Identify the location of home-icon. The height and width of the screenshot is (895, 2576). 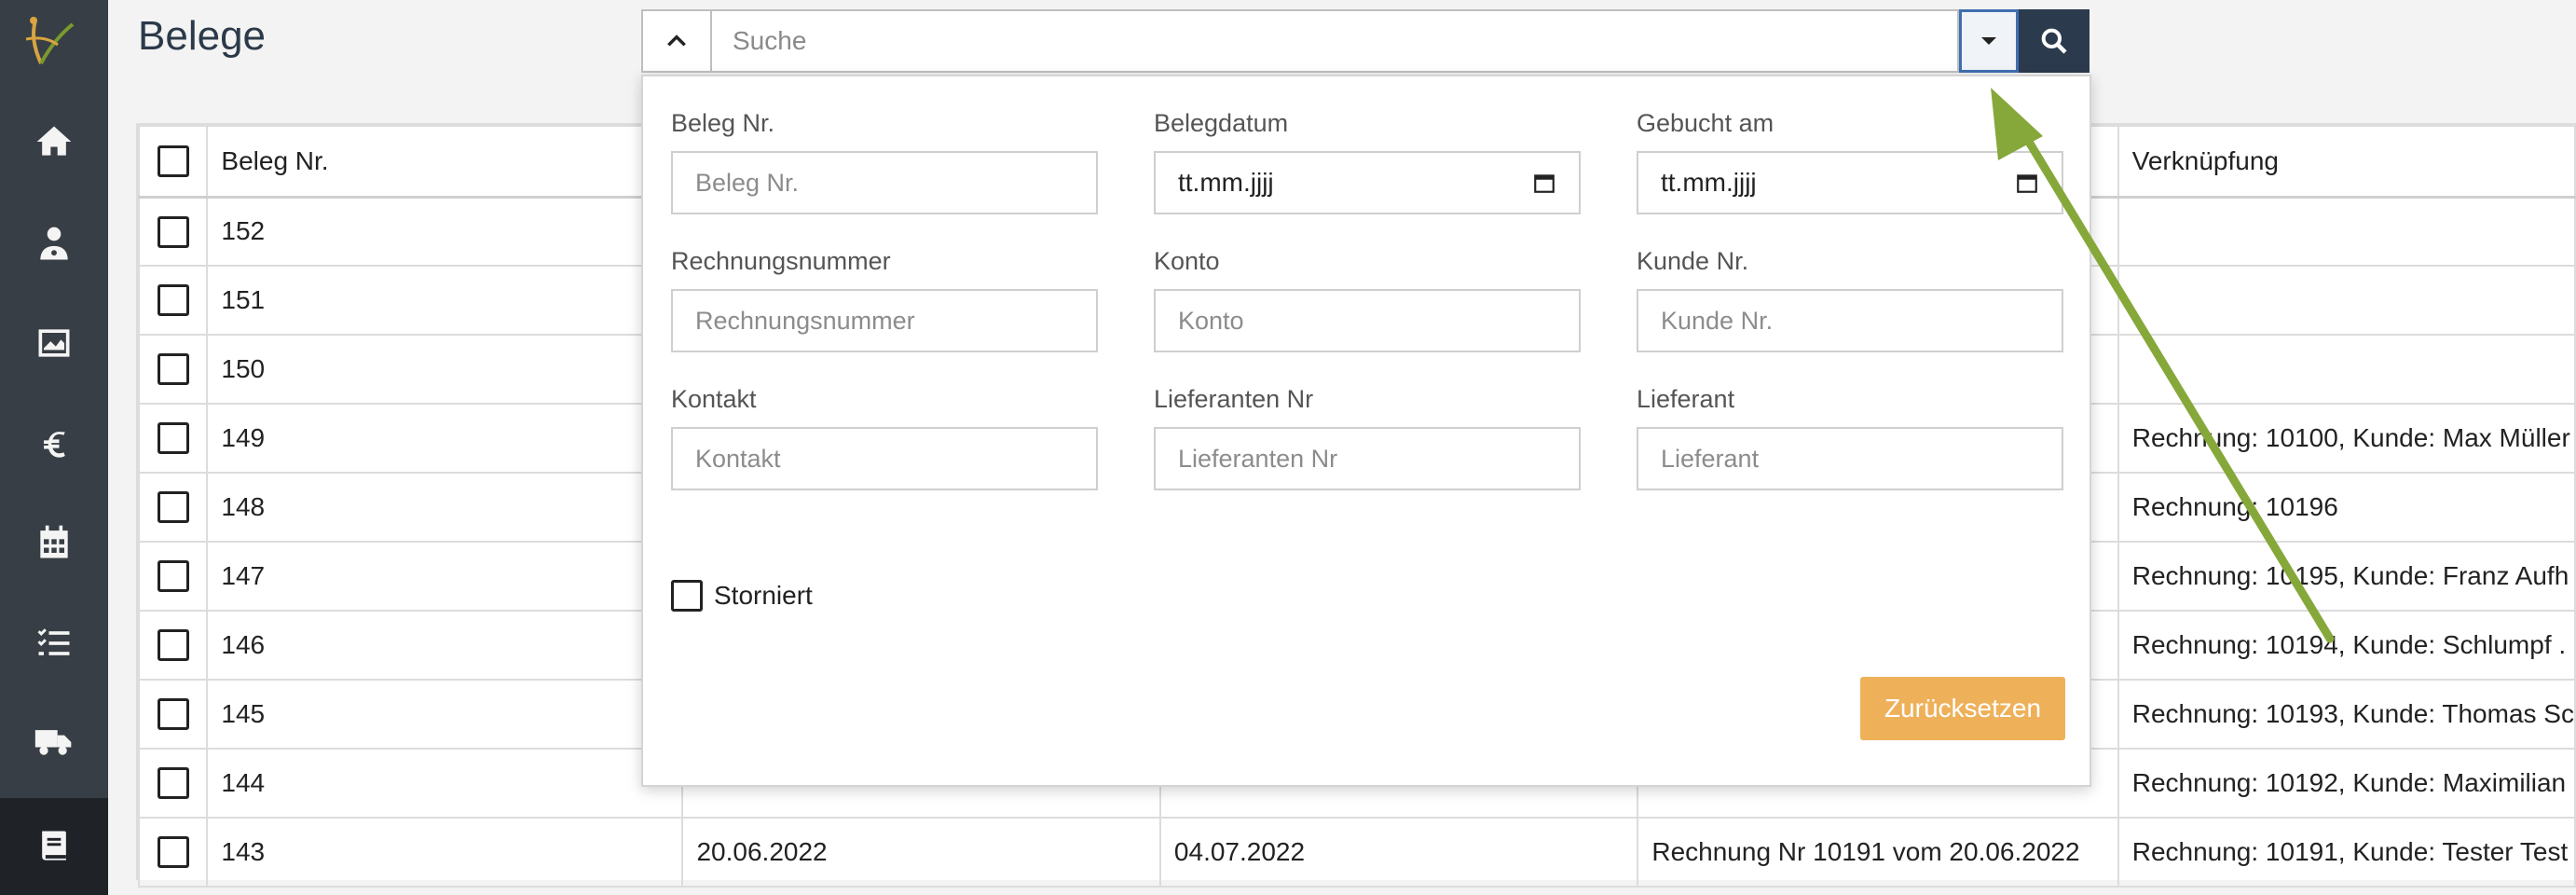
(54, 141).